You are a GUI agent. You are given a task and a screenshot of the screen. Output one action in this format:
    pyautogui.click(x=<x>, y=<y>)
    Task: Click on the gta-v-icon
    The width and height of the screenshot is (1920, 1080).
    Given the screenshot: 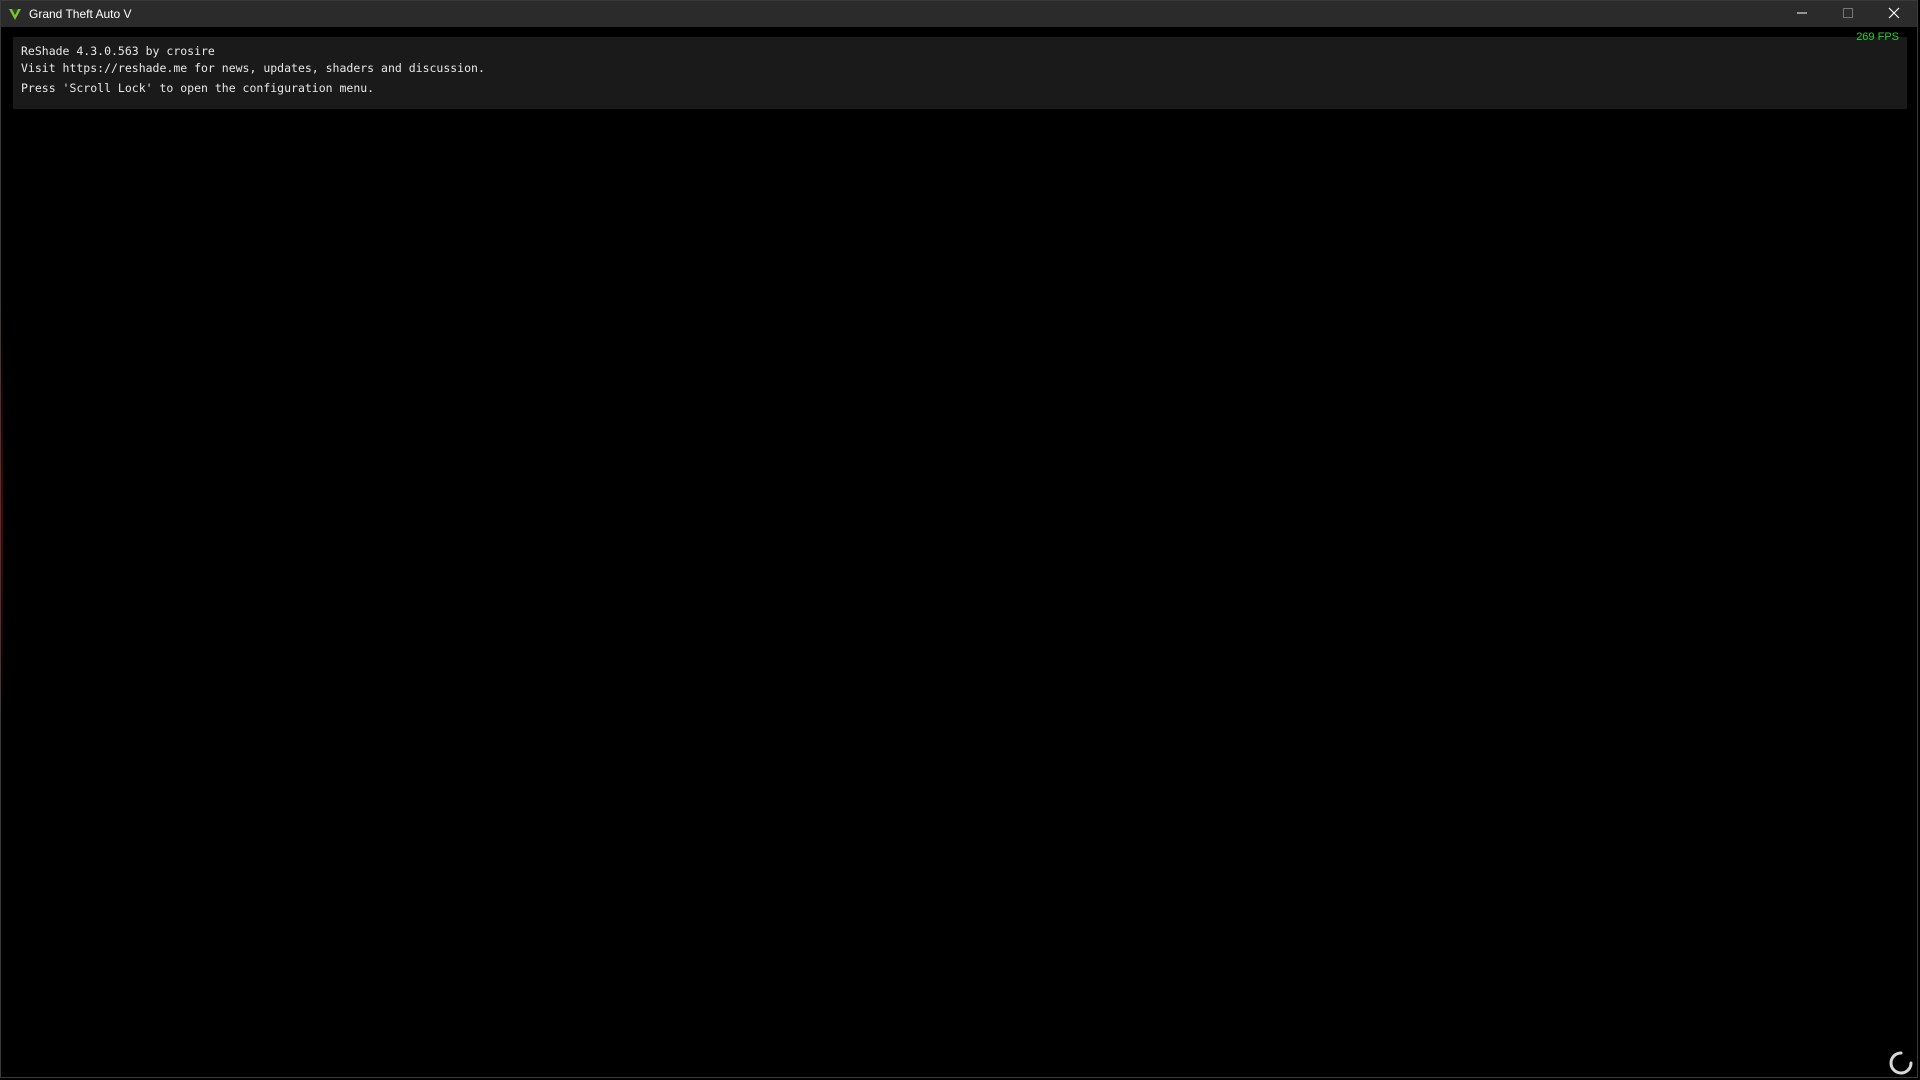 What is the action you would take?
    pyautogui.click(x=15, y=14)
    